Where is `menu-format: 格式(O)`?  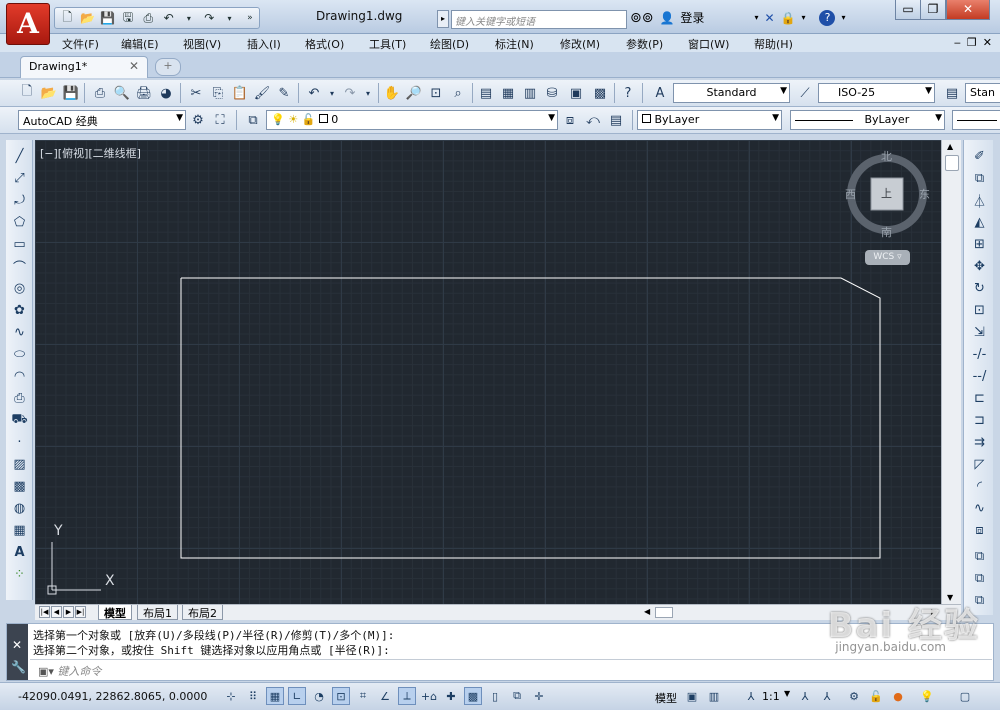 menu-format: 格式(O) is located at coordinates (324, 44).